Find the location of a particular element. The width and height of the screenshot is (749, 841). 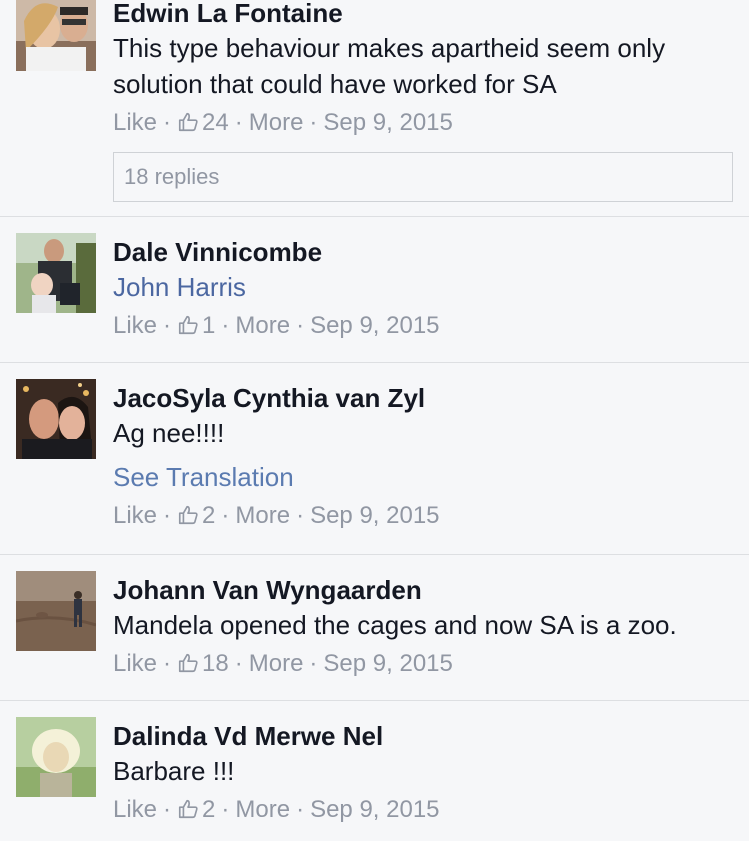

commenter-name: Johann Van Wyngaarden is located at coordinates (424, 590).